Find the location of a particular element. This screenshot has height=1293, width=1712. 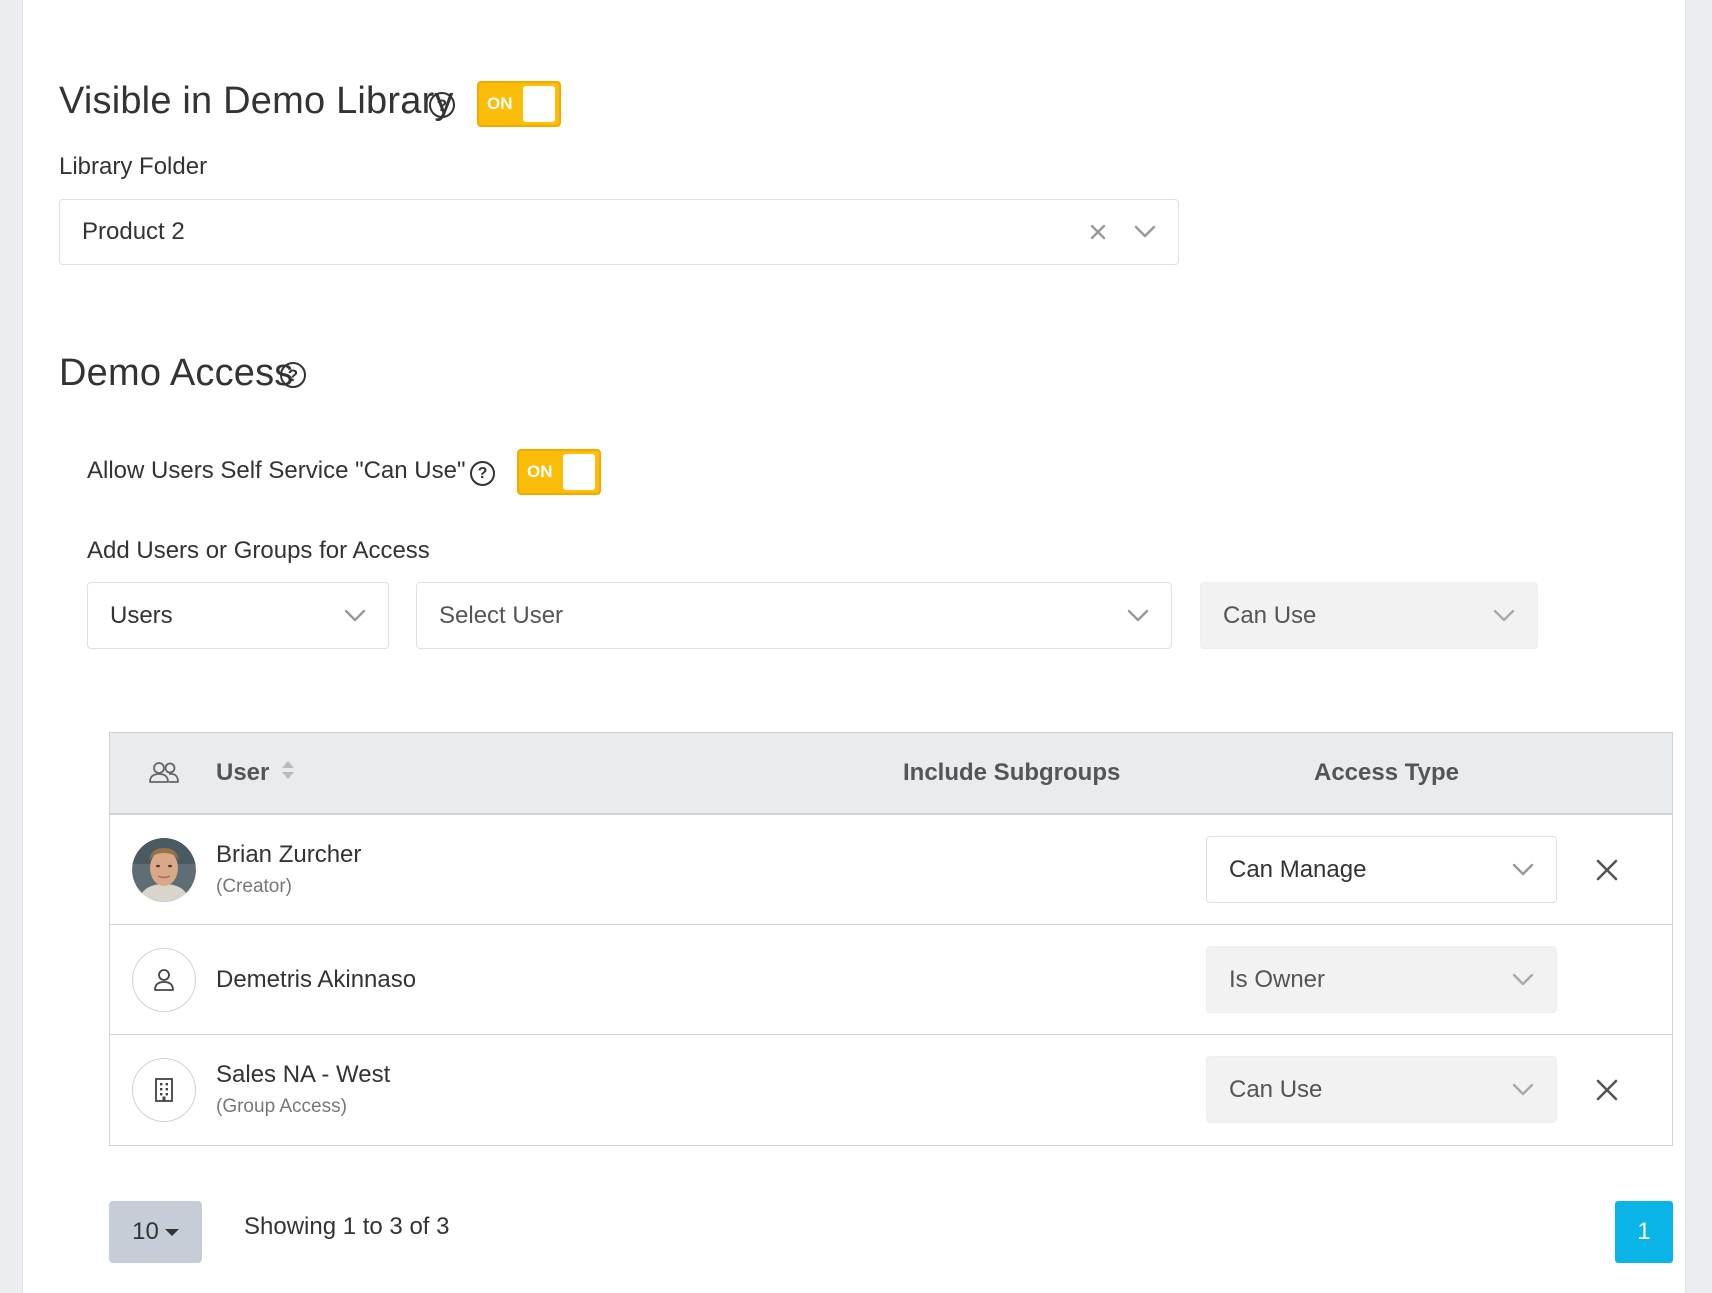

caret-down-icon is located at coordinates (171, 1232).